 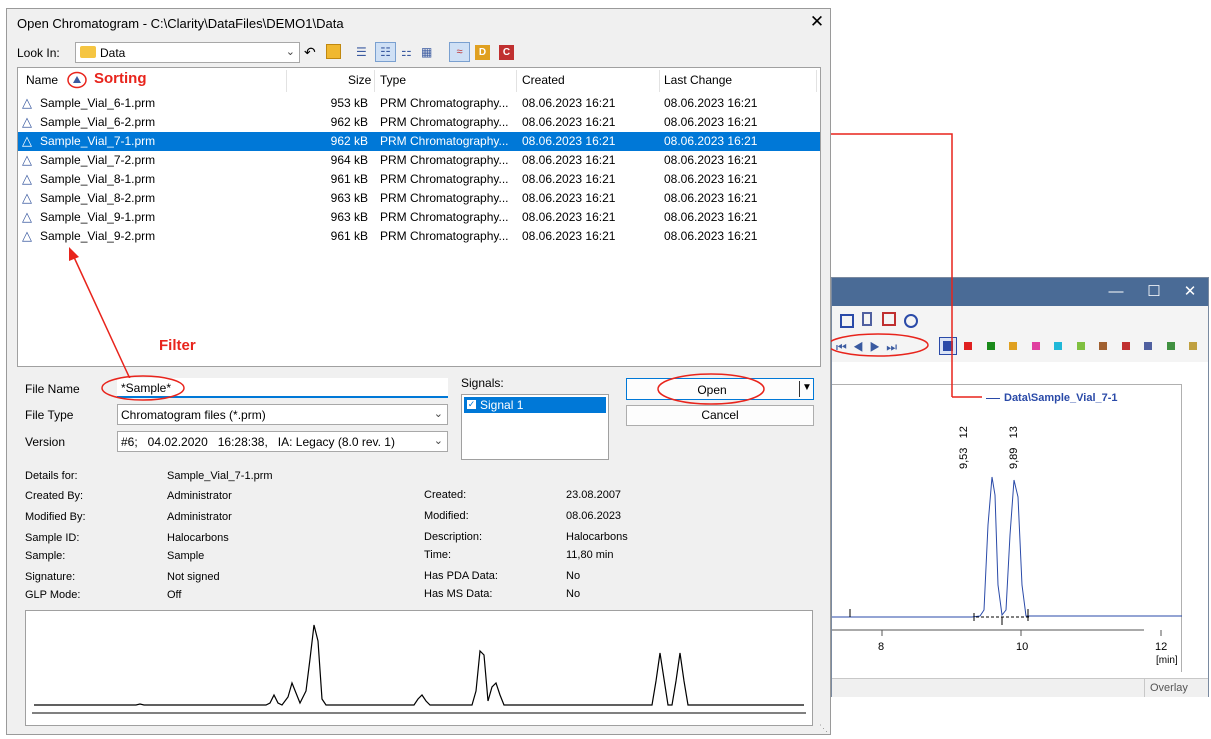 What do you see at coordinates (393, 80) in the screenshot?
I see `column-header-type: Type` at bounding box center [393, 80].